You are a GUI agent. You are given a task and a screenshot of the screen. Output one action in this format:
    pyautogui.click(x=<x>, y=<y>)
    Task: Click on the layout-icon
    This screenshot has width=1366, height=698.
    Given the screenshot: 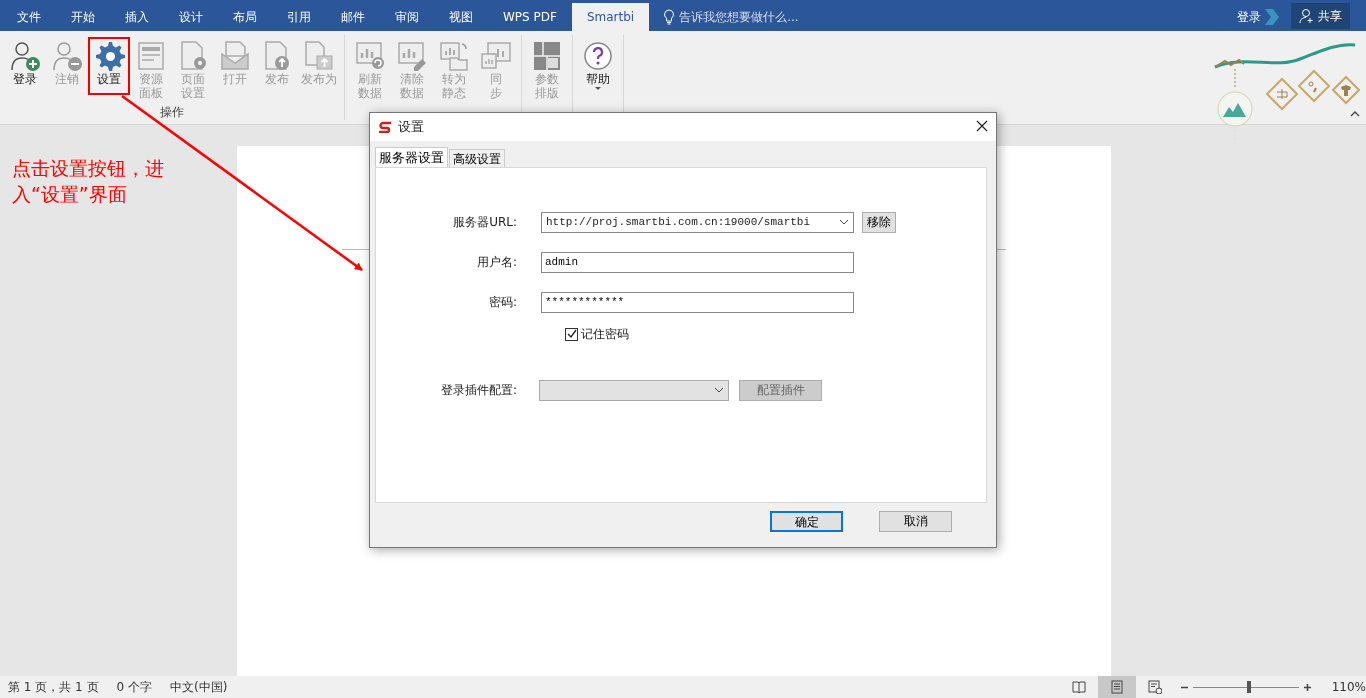 What is the action you would take?
    pyautogui.click(x=547, y=56)
    